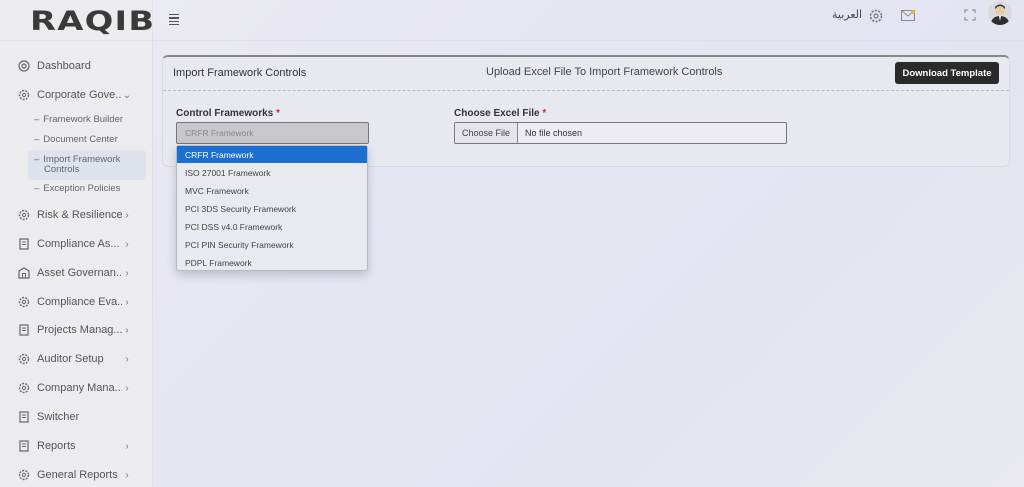  What do you see at coordinates (82, 302) in the screenshot?
I see `sidebar-item-compliance-evaluation: Compliance Eva... ›` at bounding box center [82, 302].